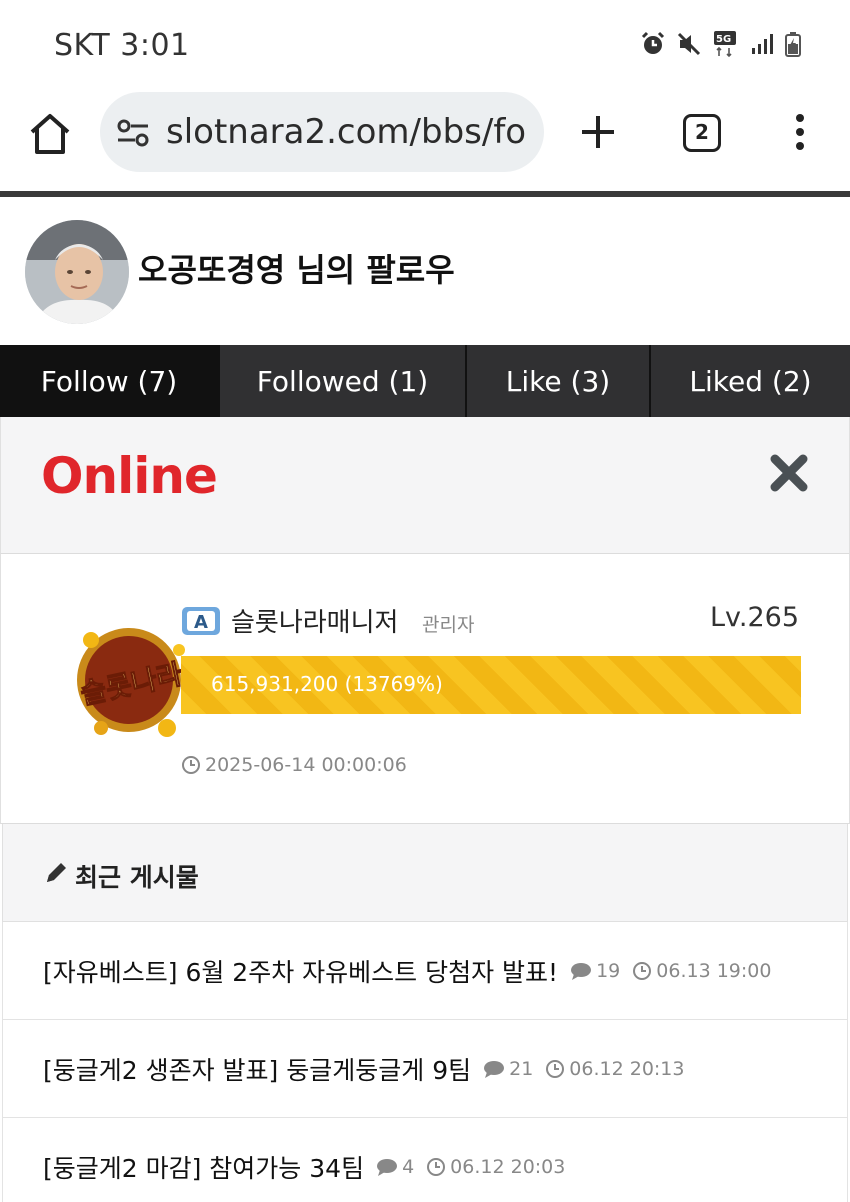 This screenshot has height=1202, width=850. I want to click on recent-posts-header: 최근 게시물, so click(425, 873).